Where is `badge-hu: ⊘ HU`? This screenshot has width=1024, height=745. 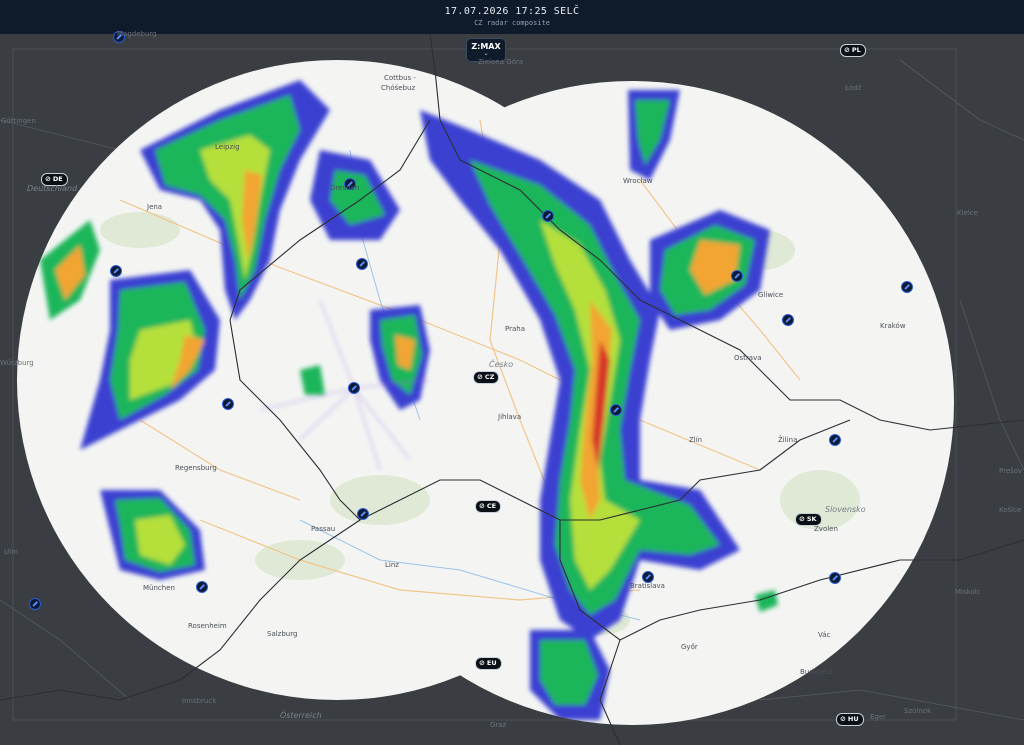 badge-hu: ⊘ HU is located at coordinates (850, 719).